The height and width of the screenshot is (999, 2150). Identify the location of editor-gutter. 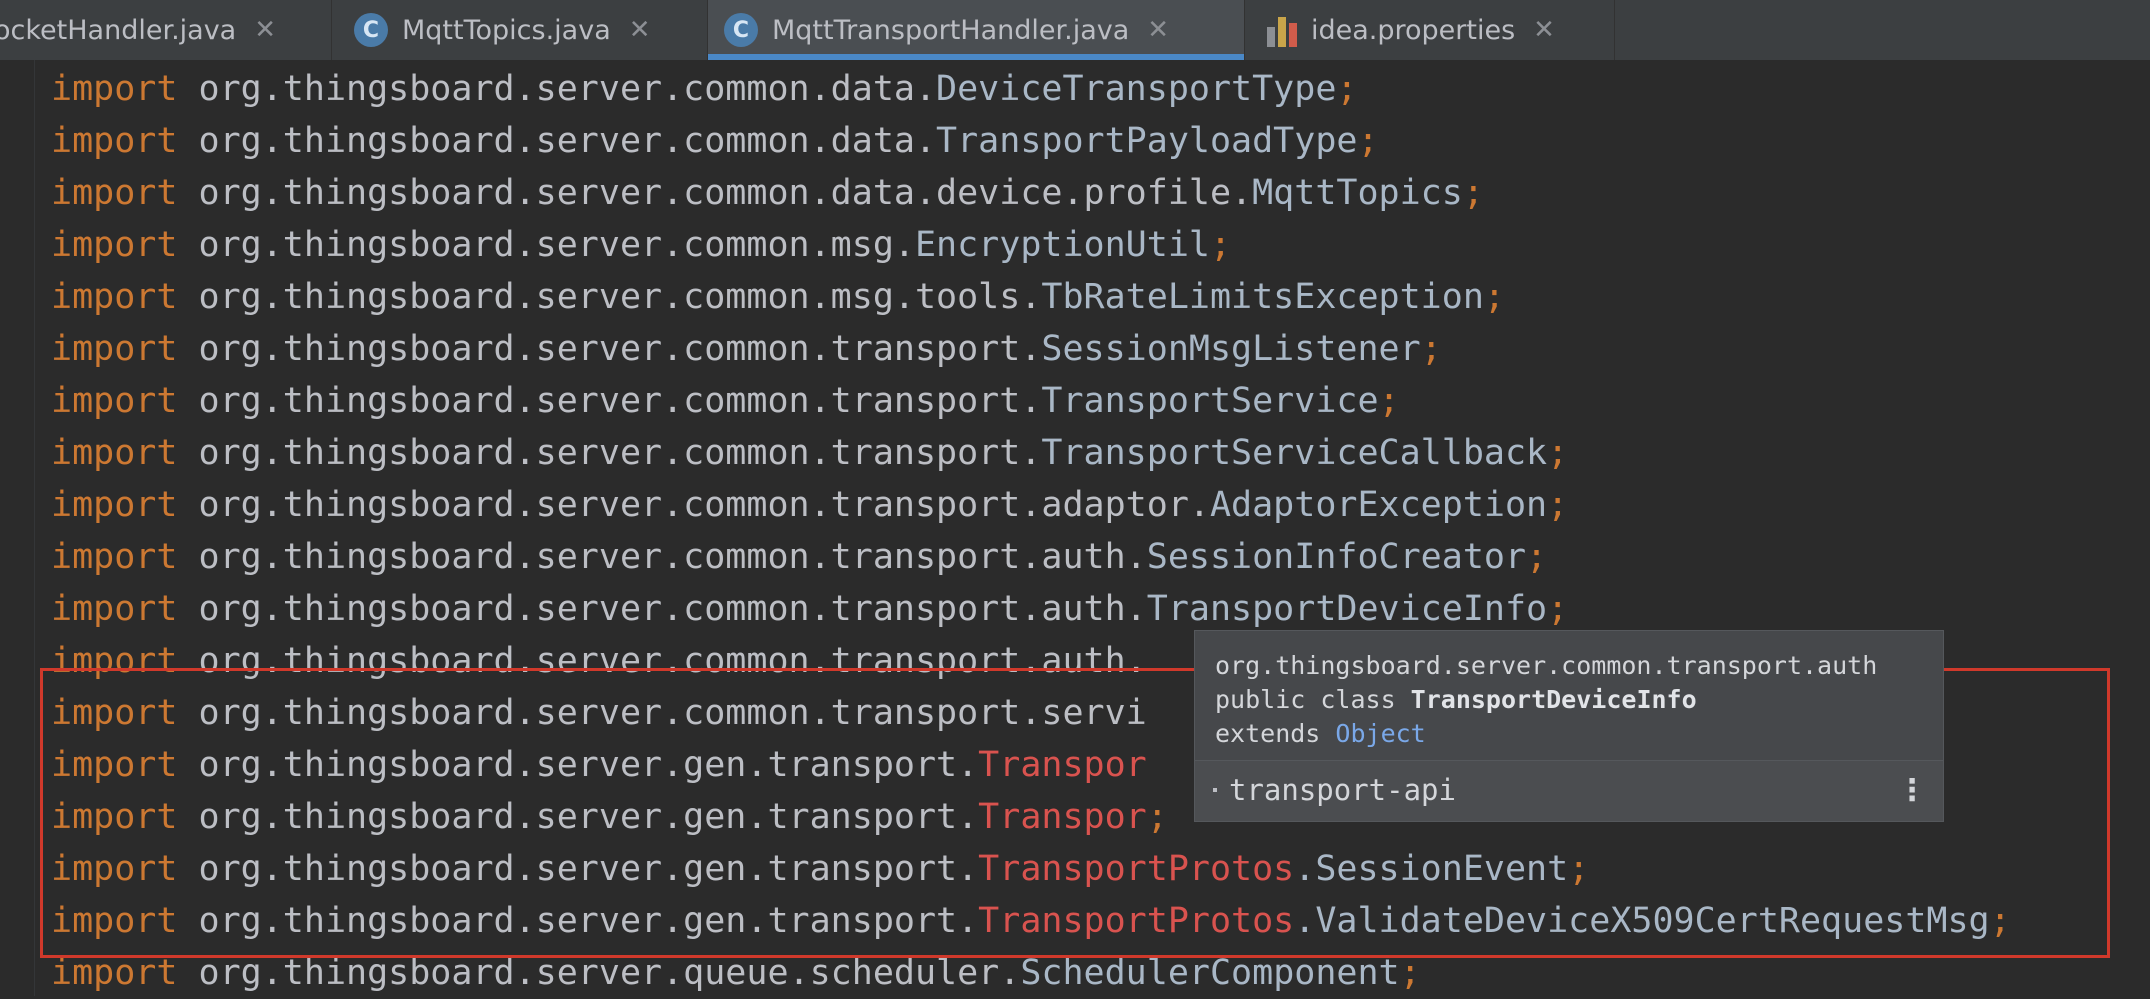
(17, 528).